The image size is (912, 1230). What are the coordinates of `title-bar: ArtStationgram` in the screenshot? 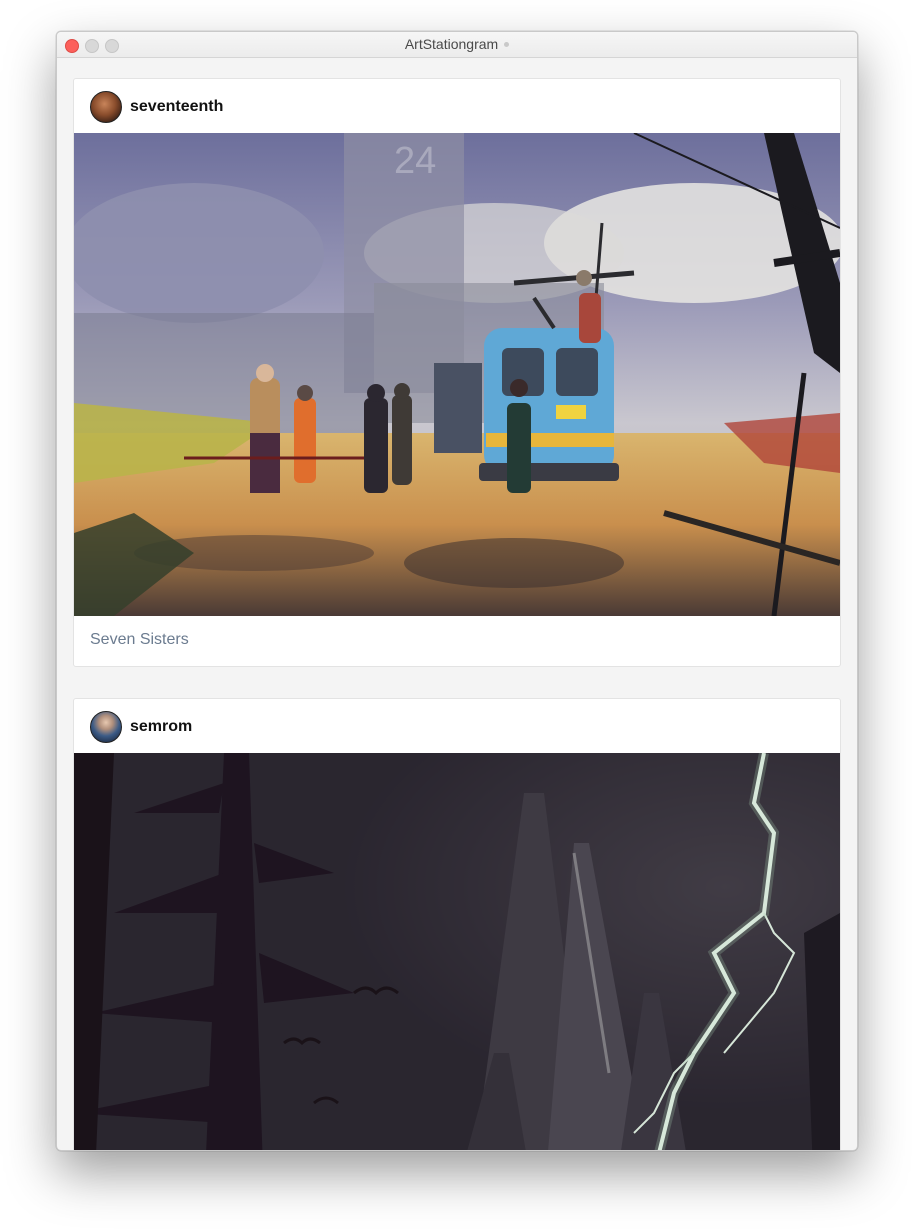 It's located at (457, 45).